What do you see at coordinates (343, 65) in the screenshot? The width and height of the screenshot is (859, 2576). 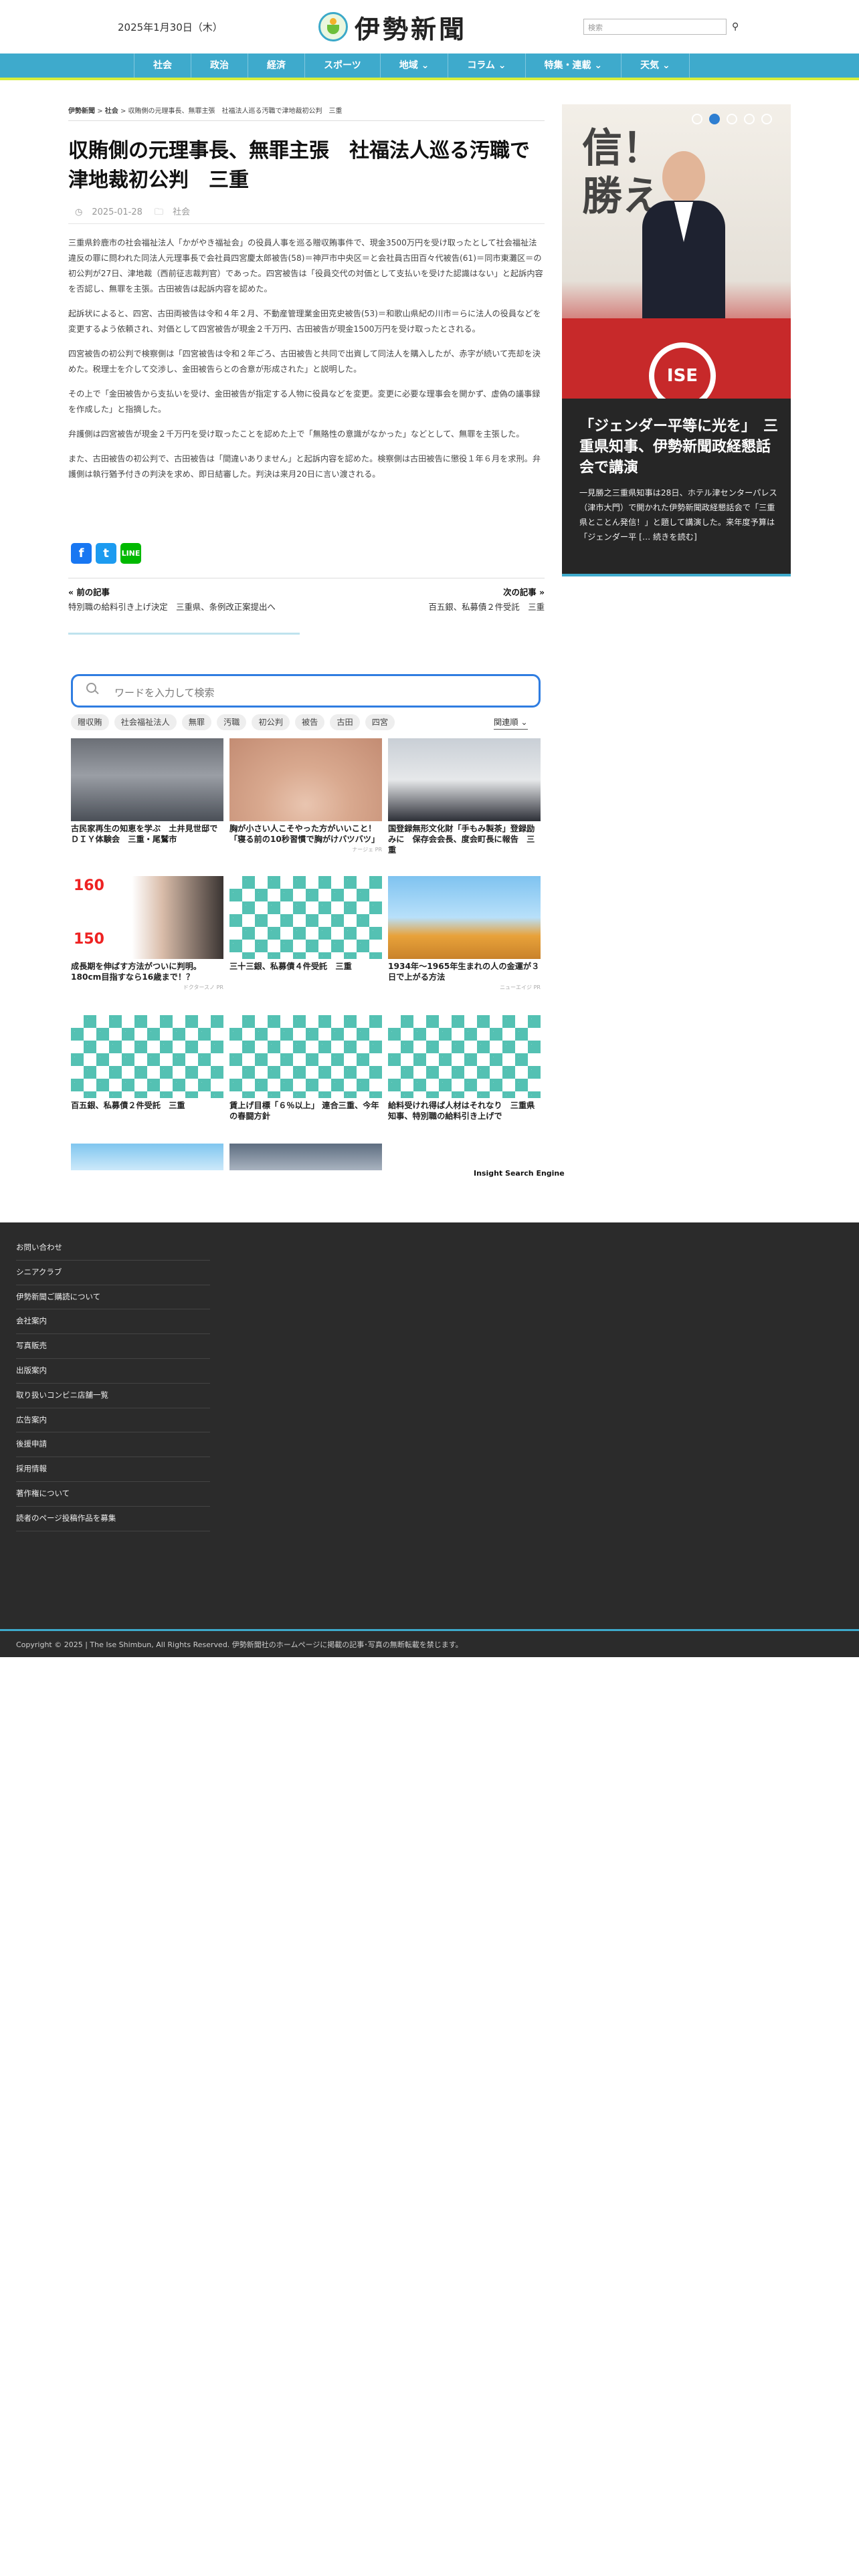 I see `nav-item-sports: スポーツ` at bounding box center [343, 65].